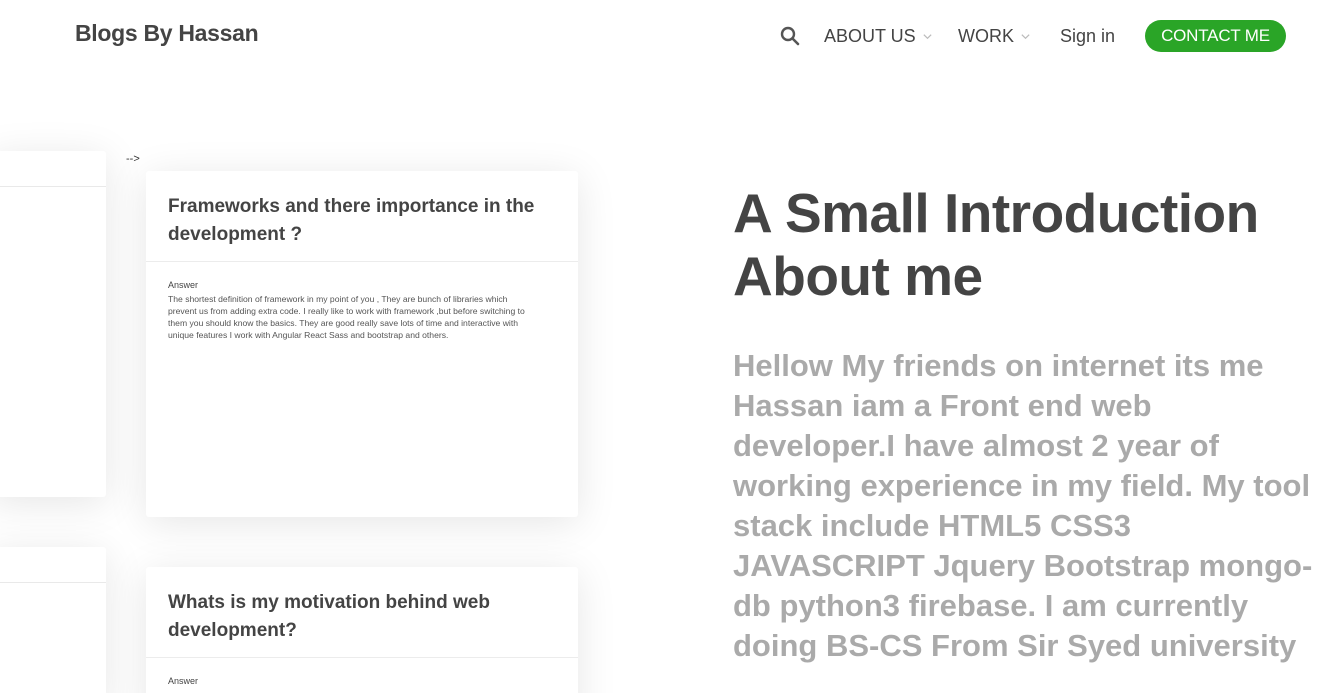 This screenshot has width=1339, height=693. I want to click on site-brand: Blogs By Hassan, so click(167, 33).